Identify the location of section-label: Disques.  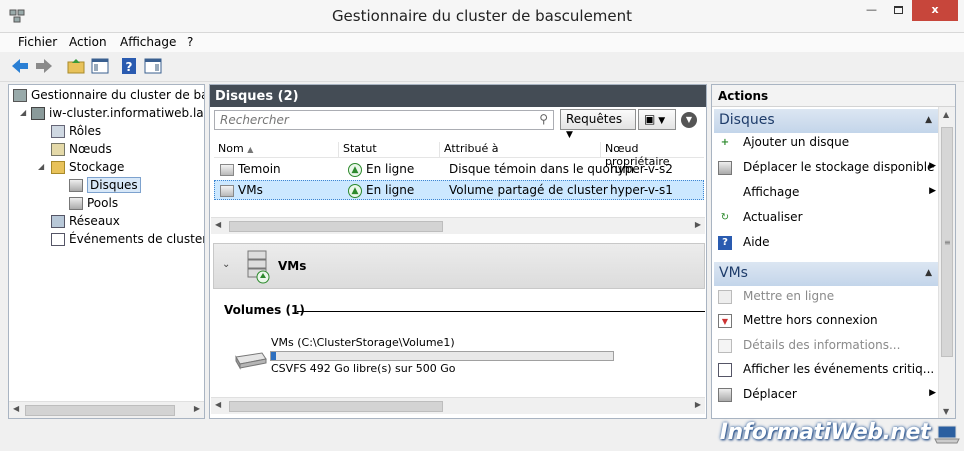
(747, 120).